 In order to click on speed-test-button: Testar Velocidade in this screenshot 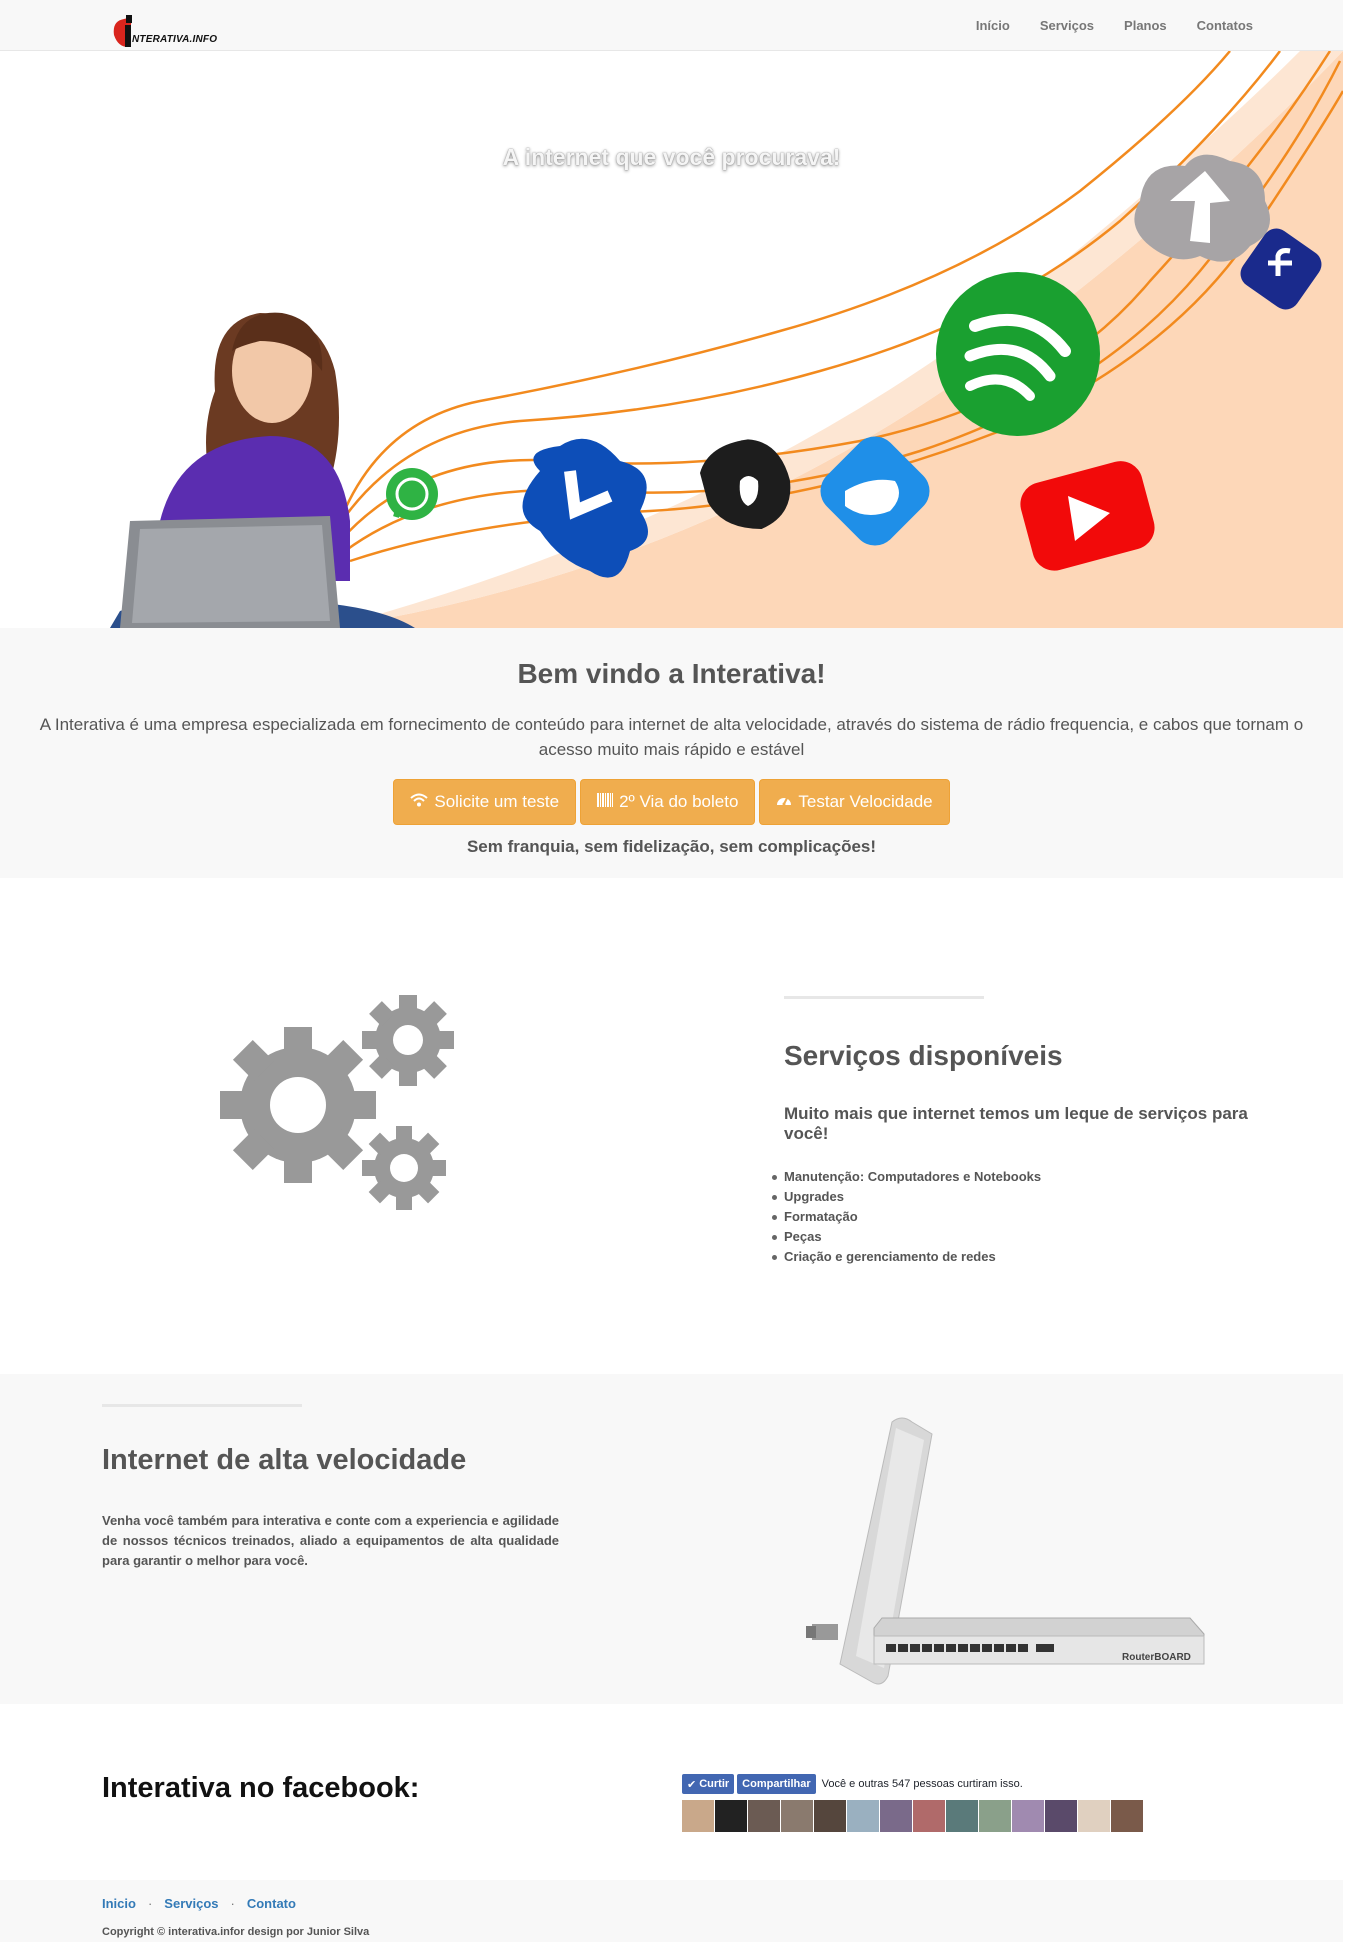, I will do `click(854, 802)`.